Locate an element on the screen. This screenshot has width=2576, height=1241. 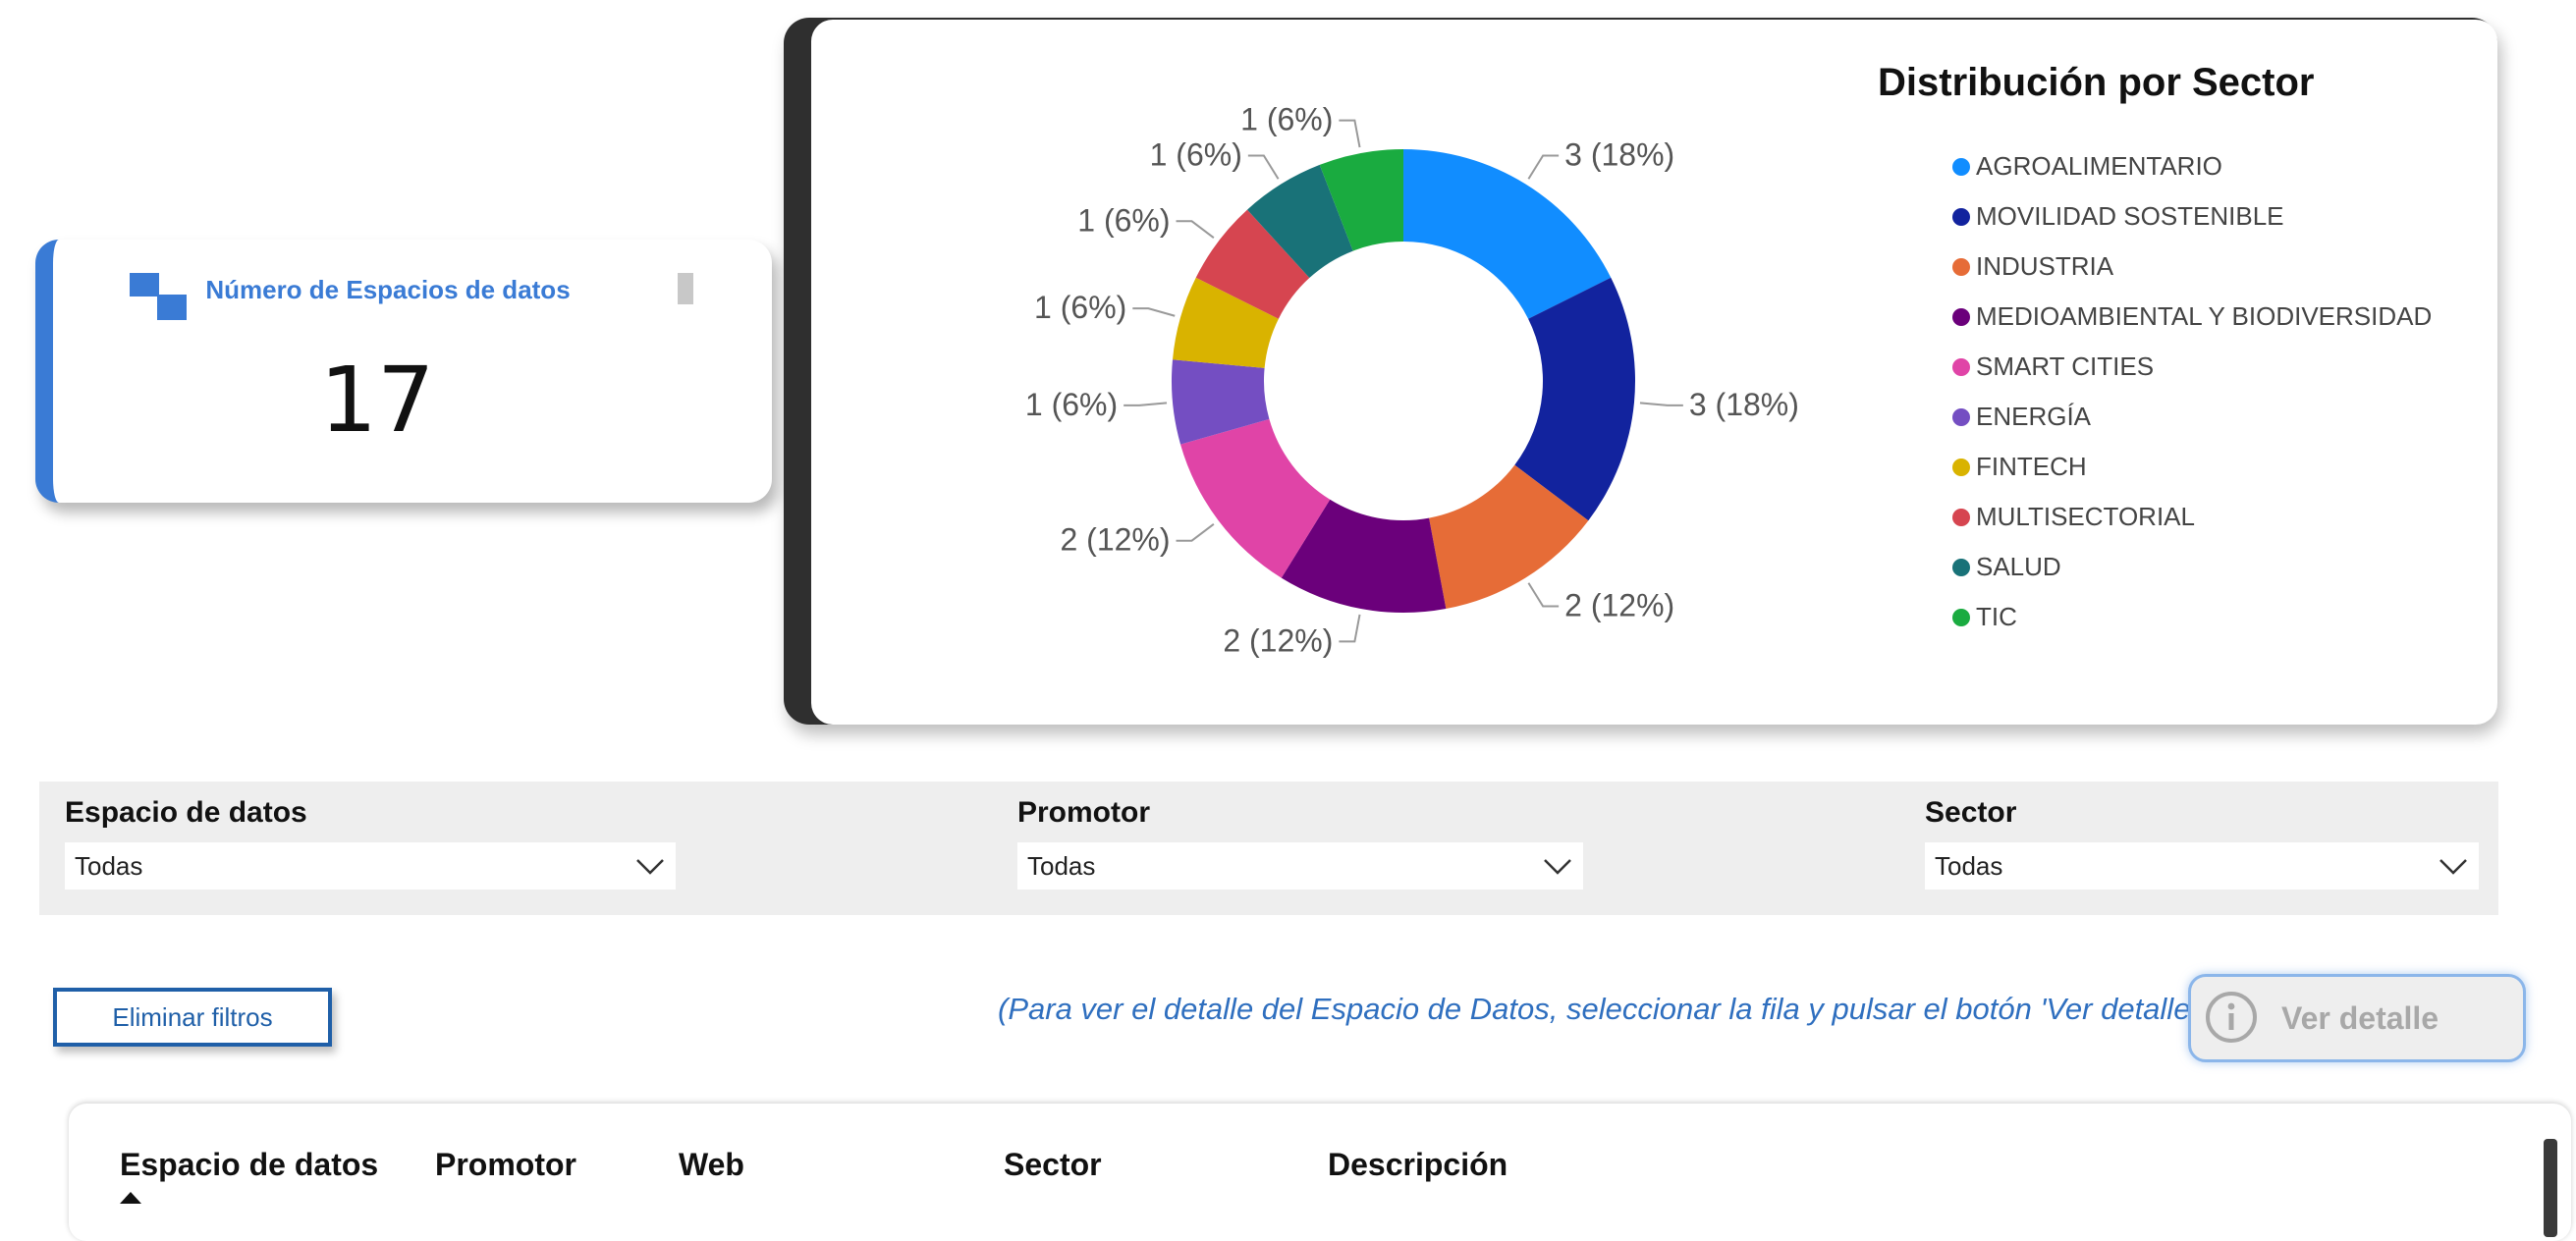
legend-item: TIC is located at coordinates (2192, 617).